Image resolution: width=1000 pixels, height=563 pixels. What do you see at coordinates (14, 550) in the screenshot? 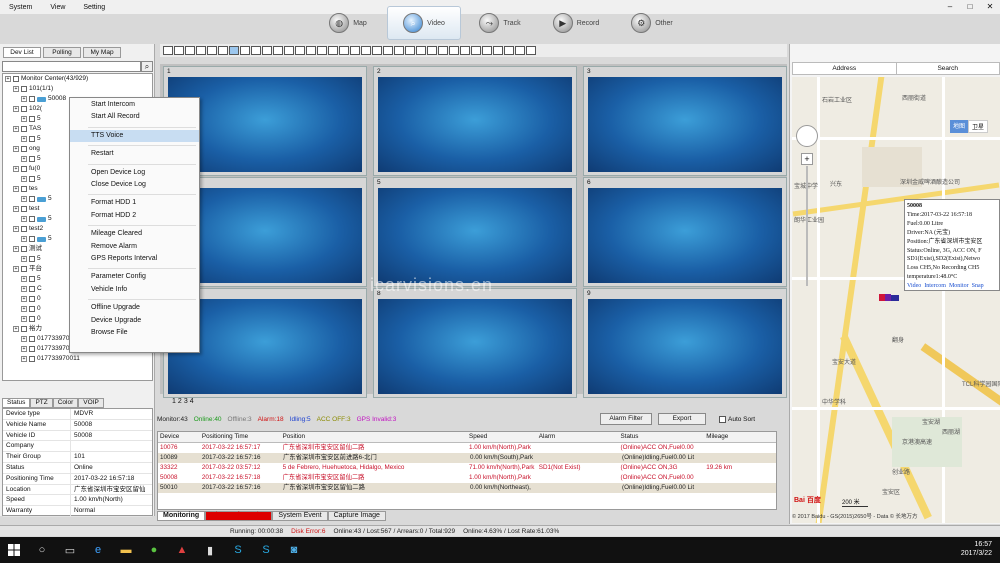
I see `windows-start-icon` at bounding box center [14, 550].